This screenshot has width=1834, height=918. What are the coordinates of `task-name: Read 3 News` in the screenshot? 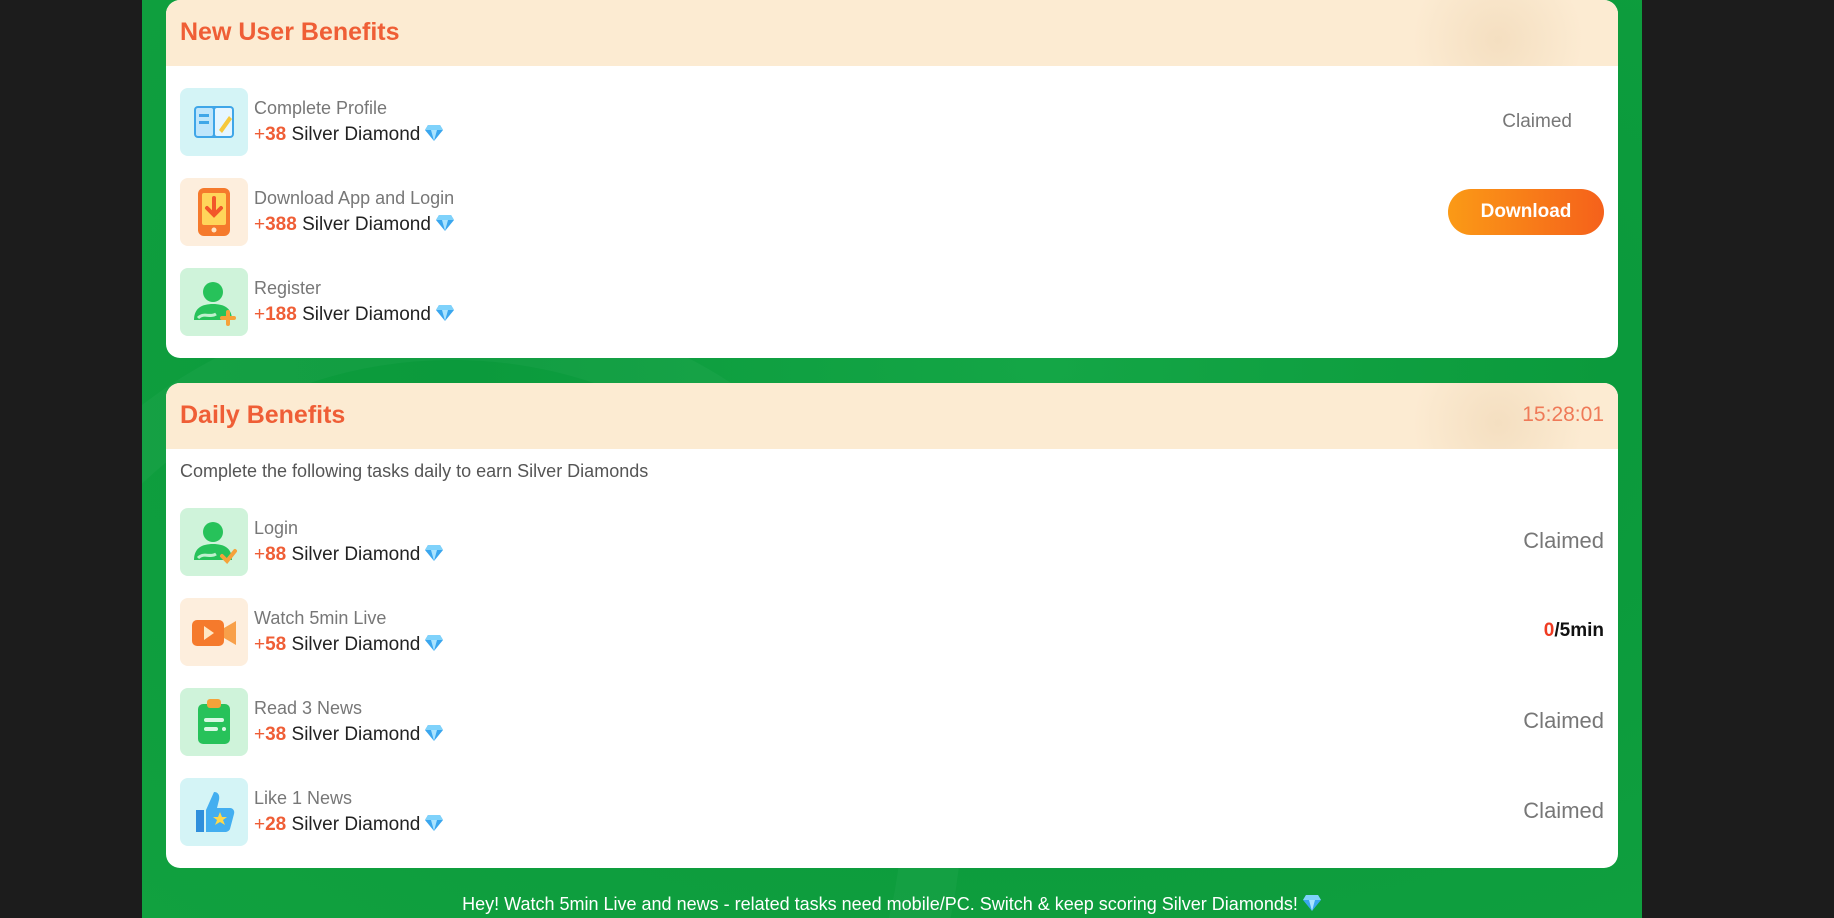 It's located at (308, 708).